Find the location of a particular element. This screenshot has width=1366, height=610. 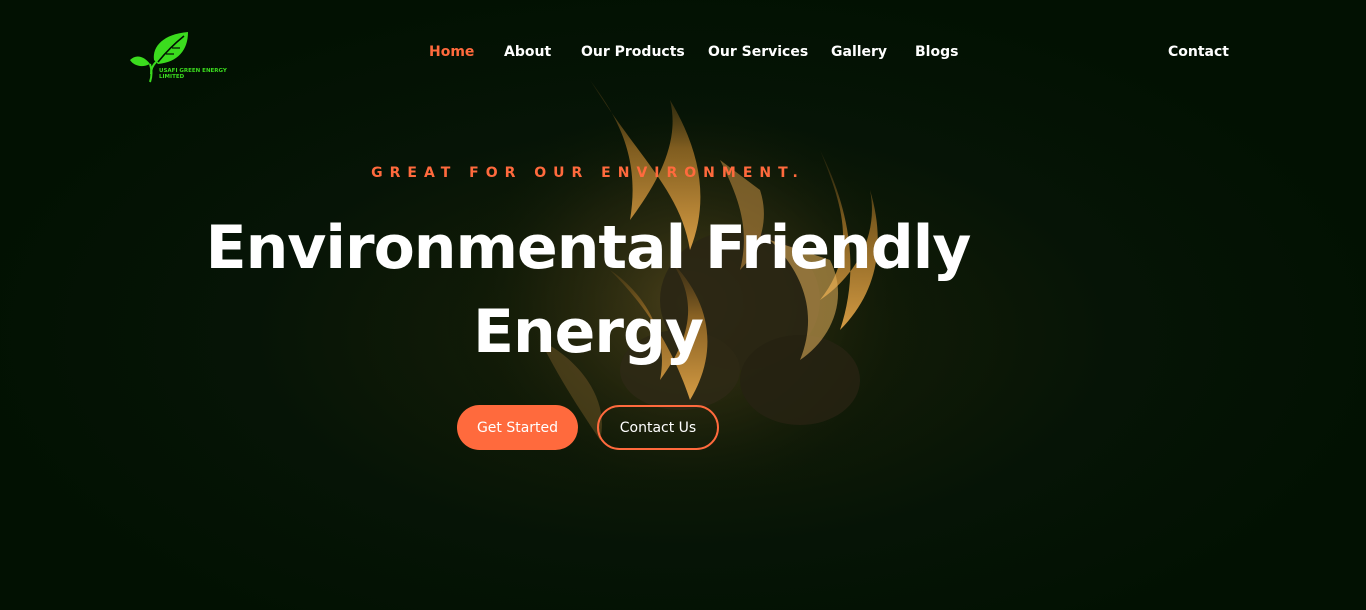

nav-item-blogs: Blogs is located at coordinates (936, 52).